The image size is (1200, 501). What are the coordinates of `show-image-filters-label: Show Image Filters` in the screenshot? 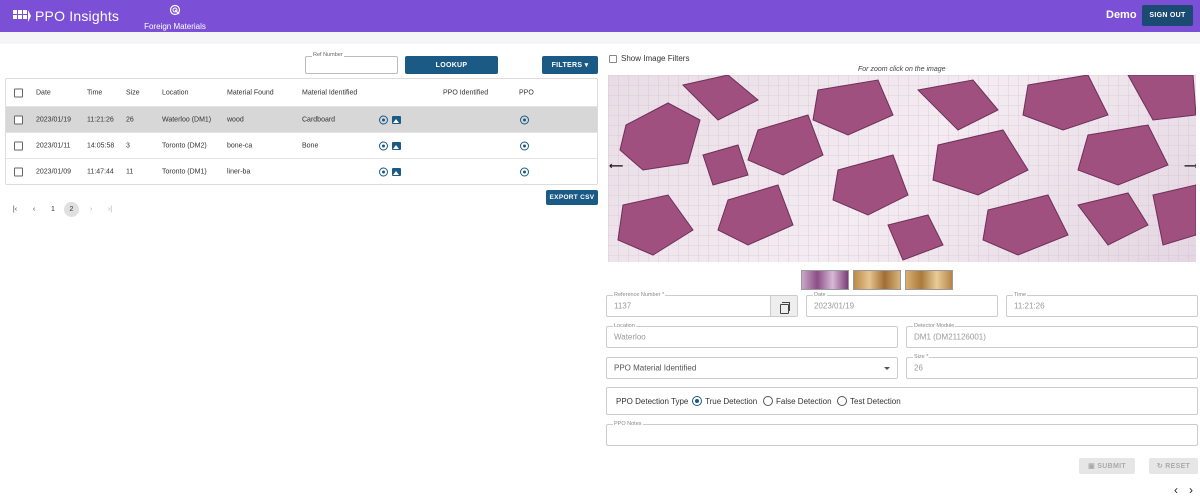 It's located at (655, 58).